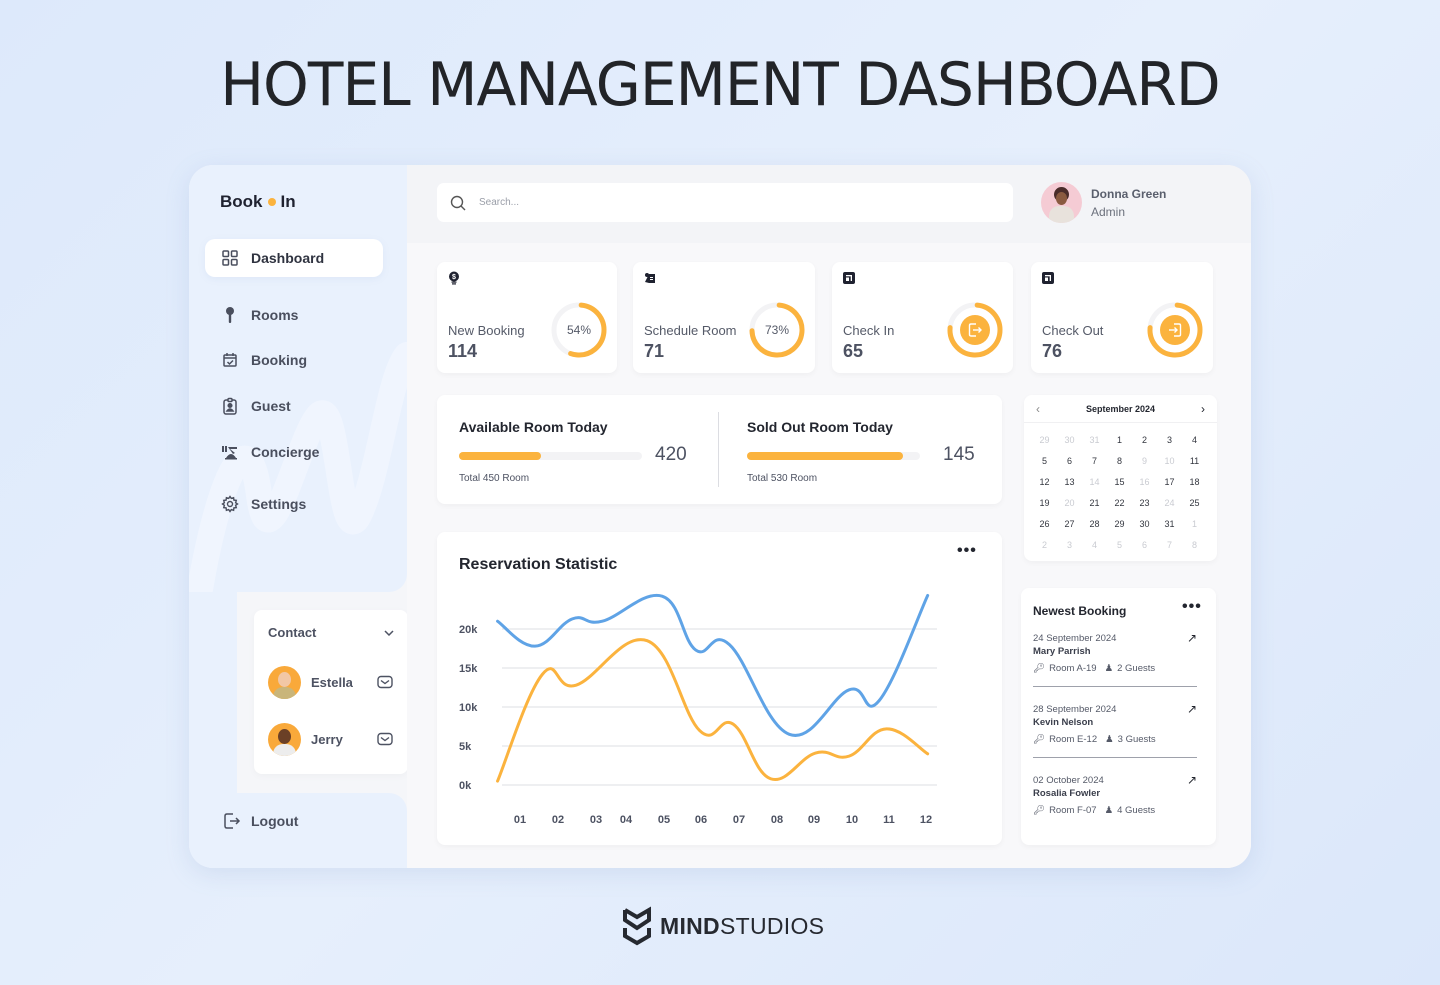 The width and height of the screenshot is (1440, 985). I want to click on sidebar-item-rooms: Rooms, so click(294, 315).